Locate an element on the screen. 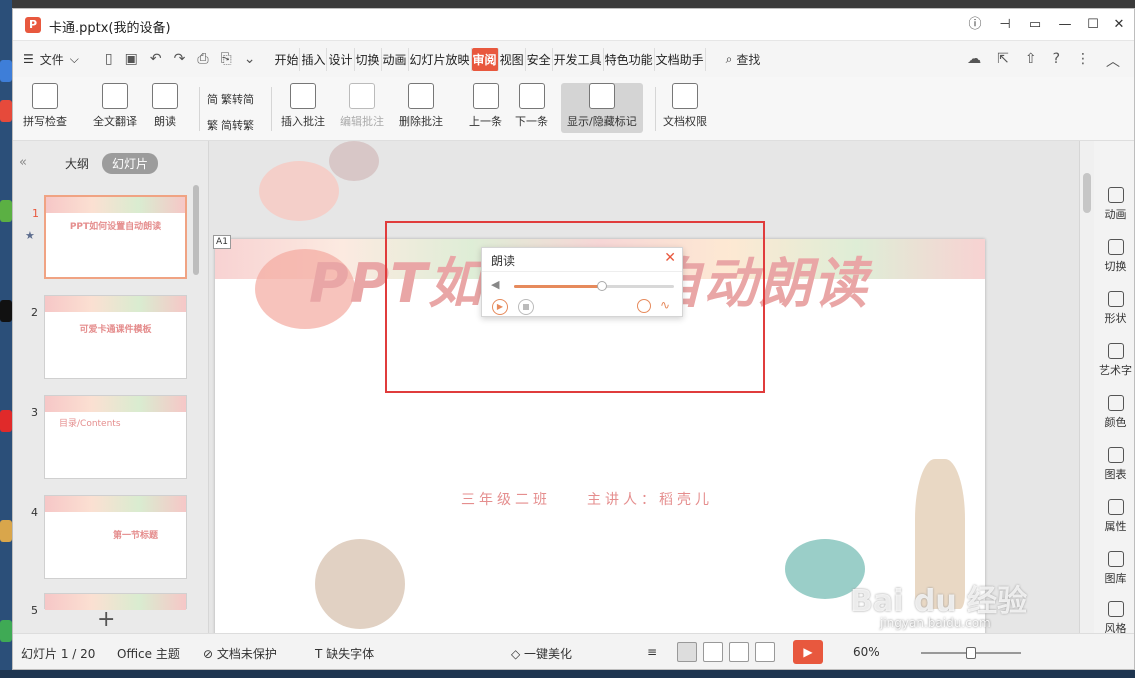 This screenshot has width=1135, height=678. tab-home: 开始 is located at coordinates (287, 59).